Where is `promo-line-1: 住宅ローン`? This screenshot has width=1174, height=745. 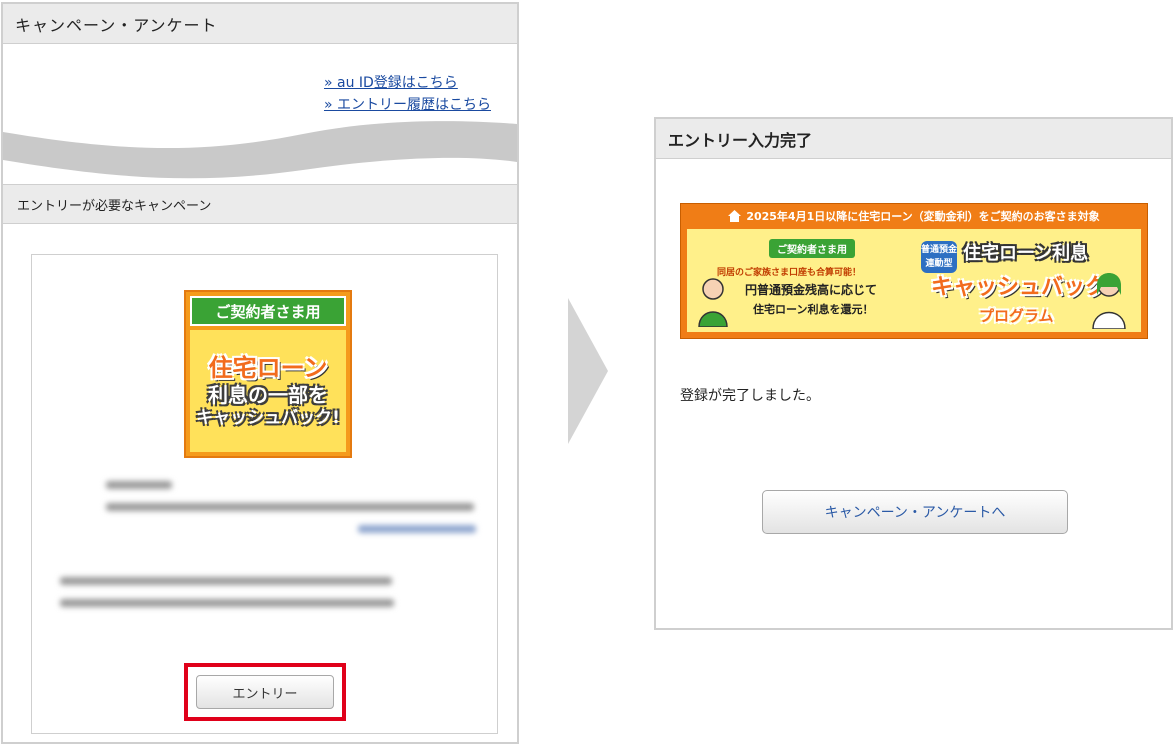 promo-line-1: 住宅ローン is located at coordinates (268, 367).